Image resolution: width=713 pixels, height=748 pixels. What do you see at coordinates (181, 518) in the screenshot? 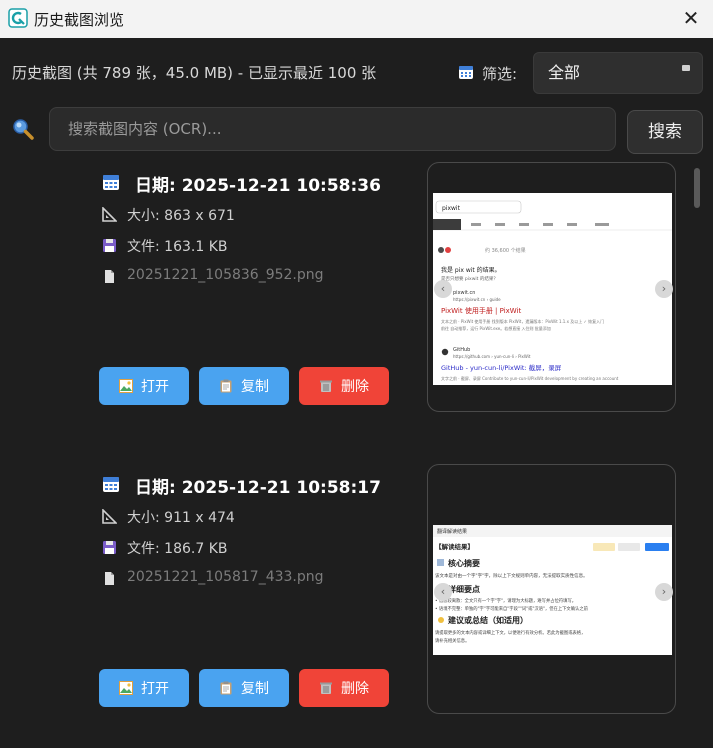
I see `image-dimensions: 大小: 911 x 474` at bounding box center [181, 518].